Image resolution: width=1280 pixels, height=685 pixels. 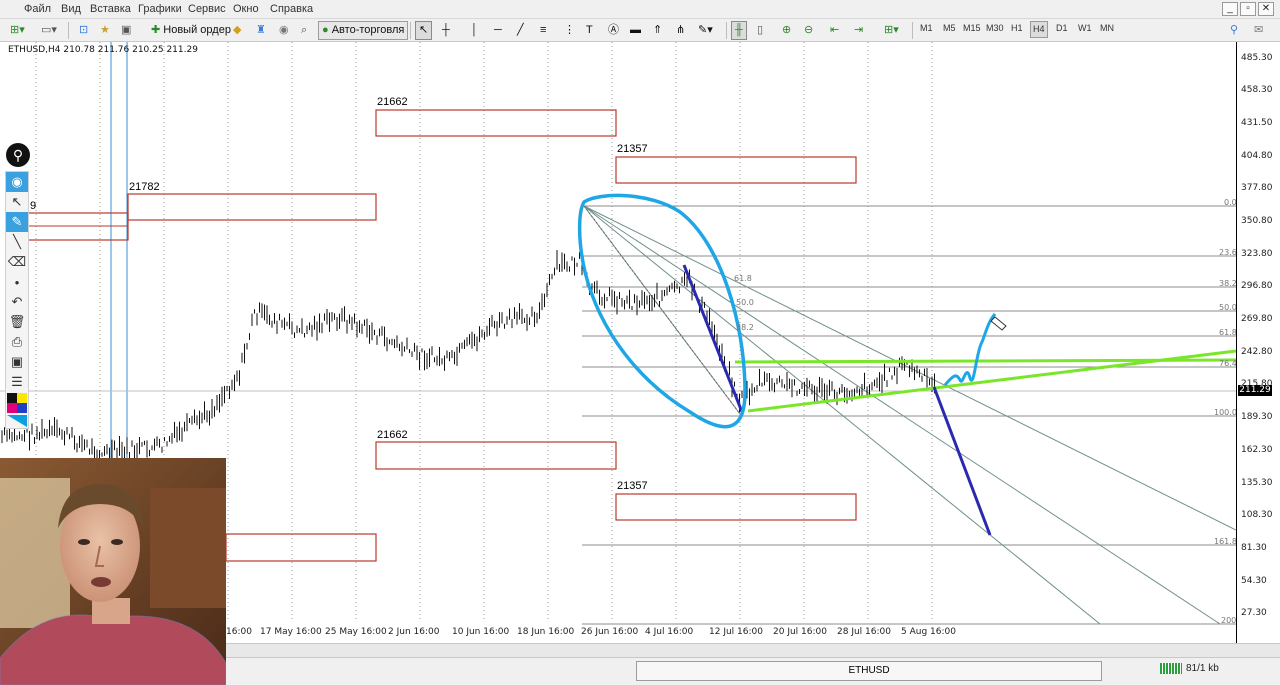 What do you see at coordinates (1257, 483) in the screenshot?
I see `price-tick: 135.30` at bounding box center [1257, 483].